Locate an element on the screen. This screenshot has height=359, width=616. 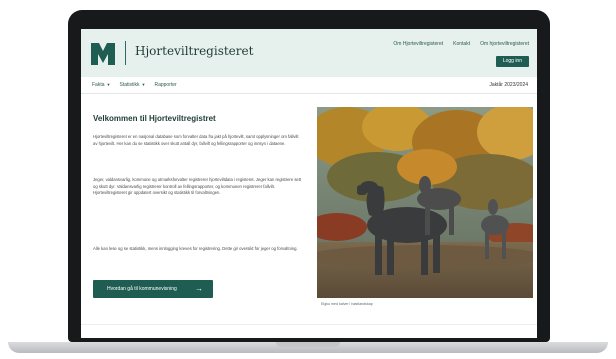
cta-button: Hvordan gå til kommunevisning → is located at coordinates (153, 289).